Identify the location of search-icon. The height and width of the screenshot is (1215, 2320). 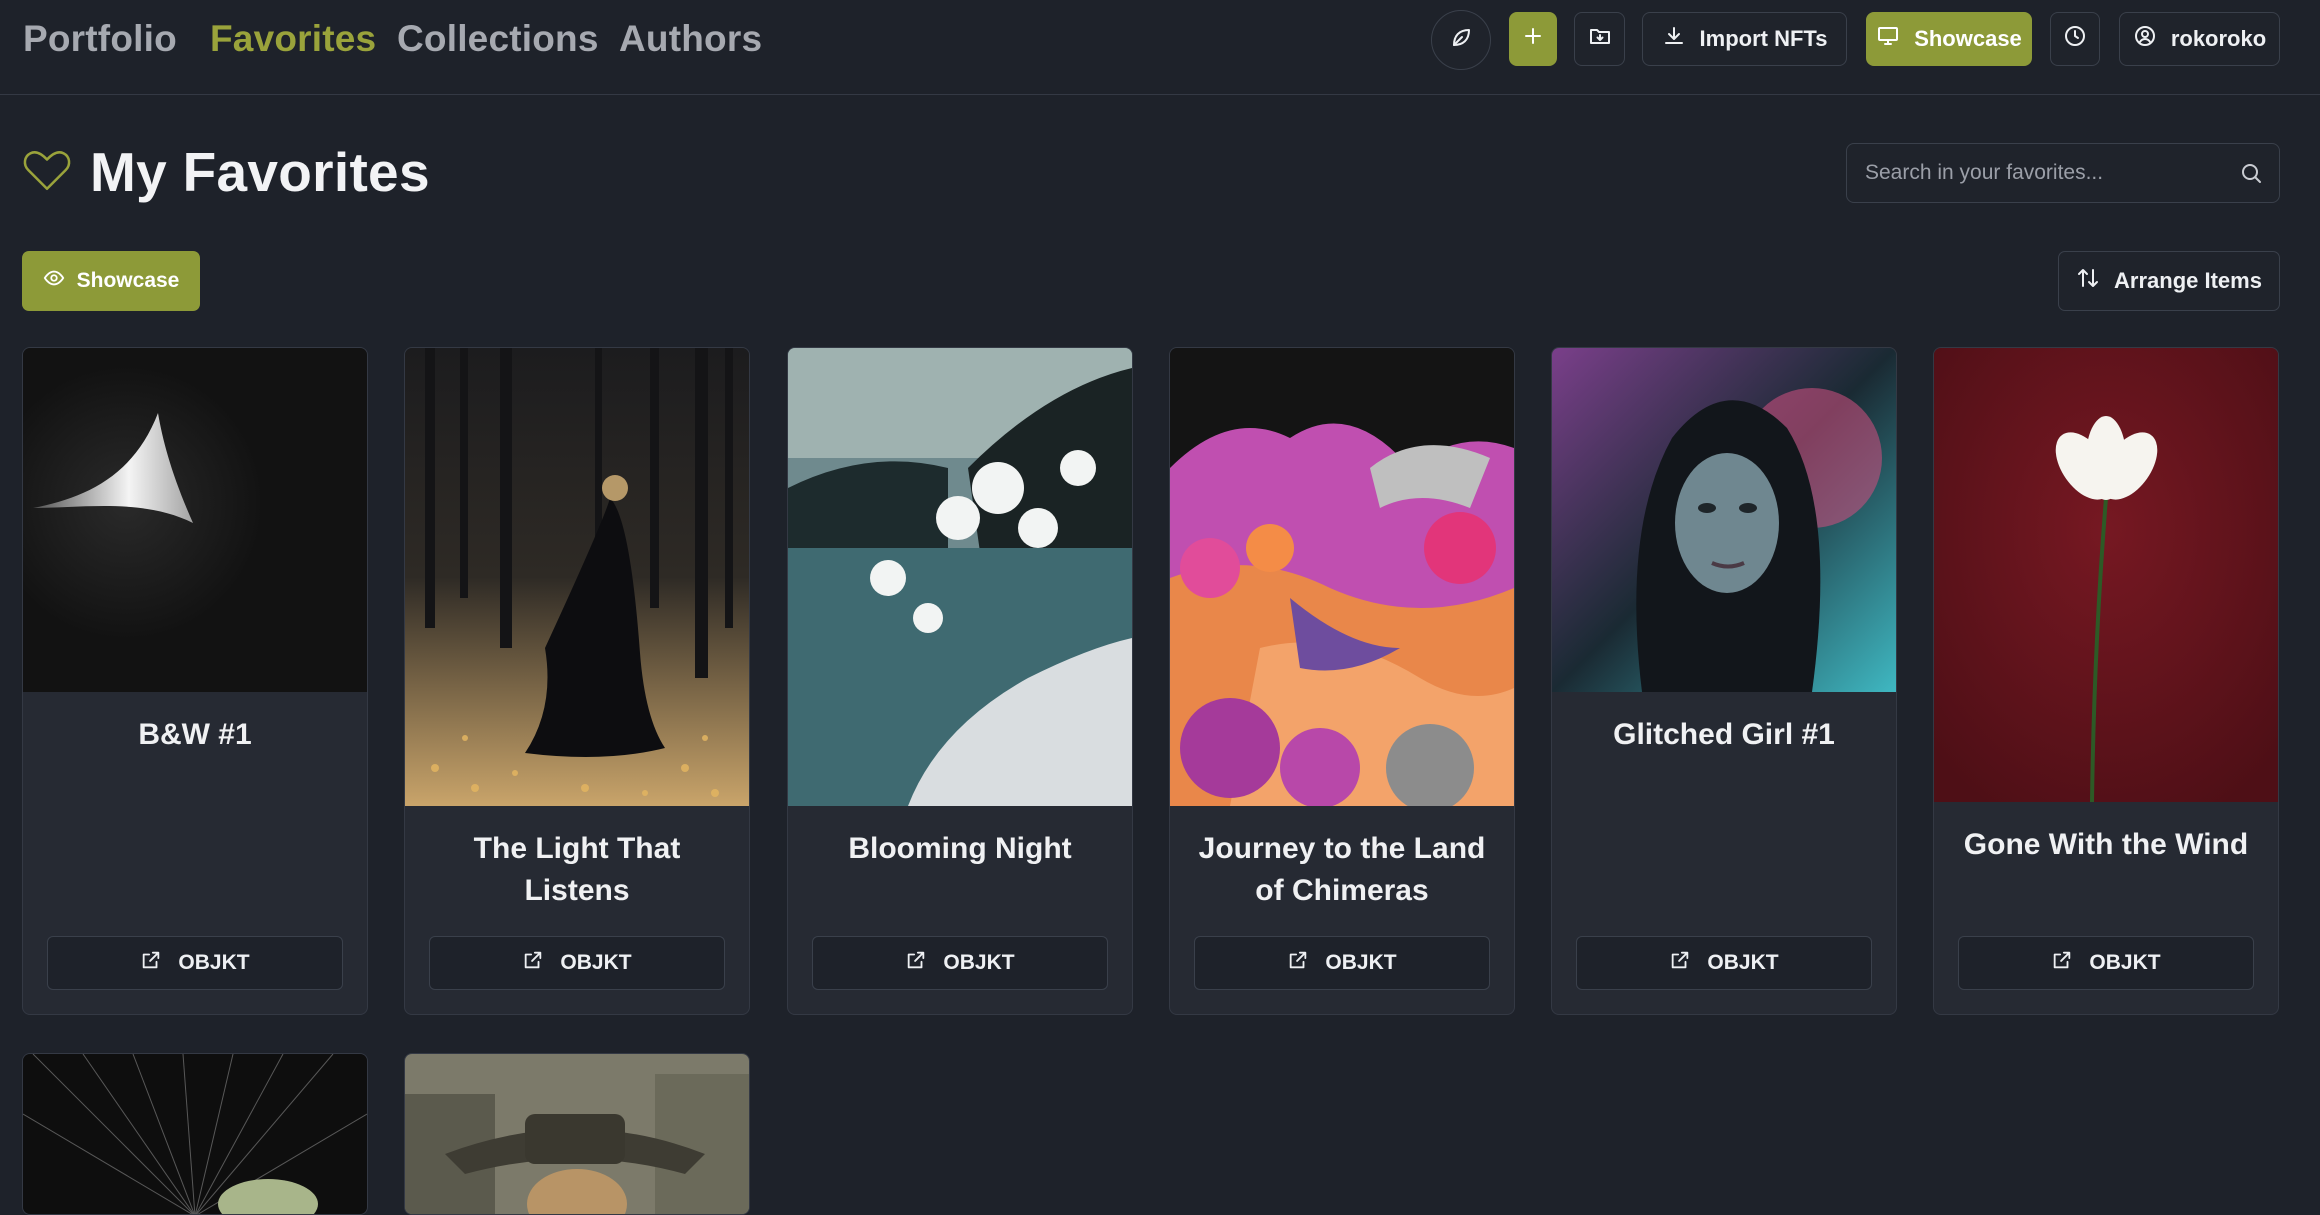
(2251, 175).